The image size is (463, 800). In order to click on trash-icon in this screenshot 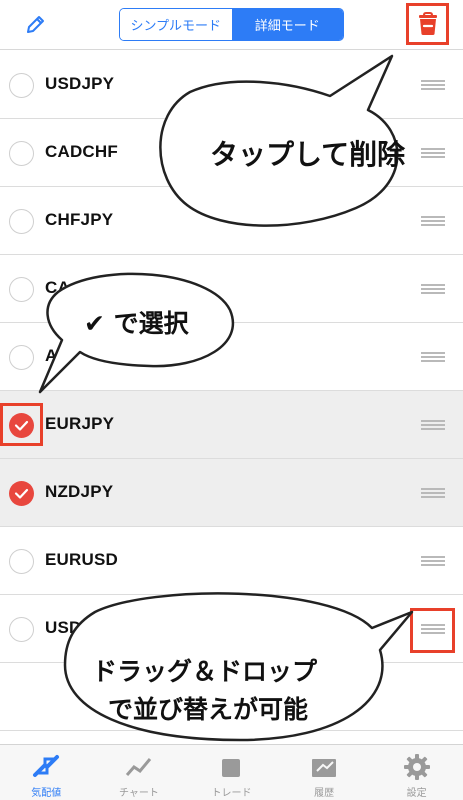, I will do `click(427, 23)`.